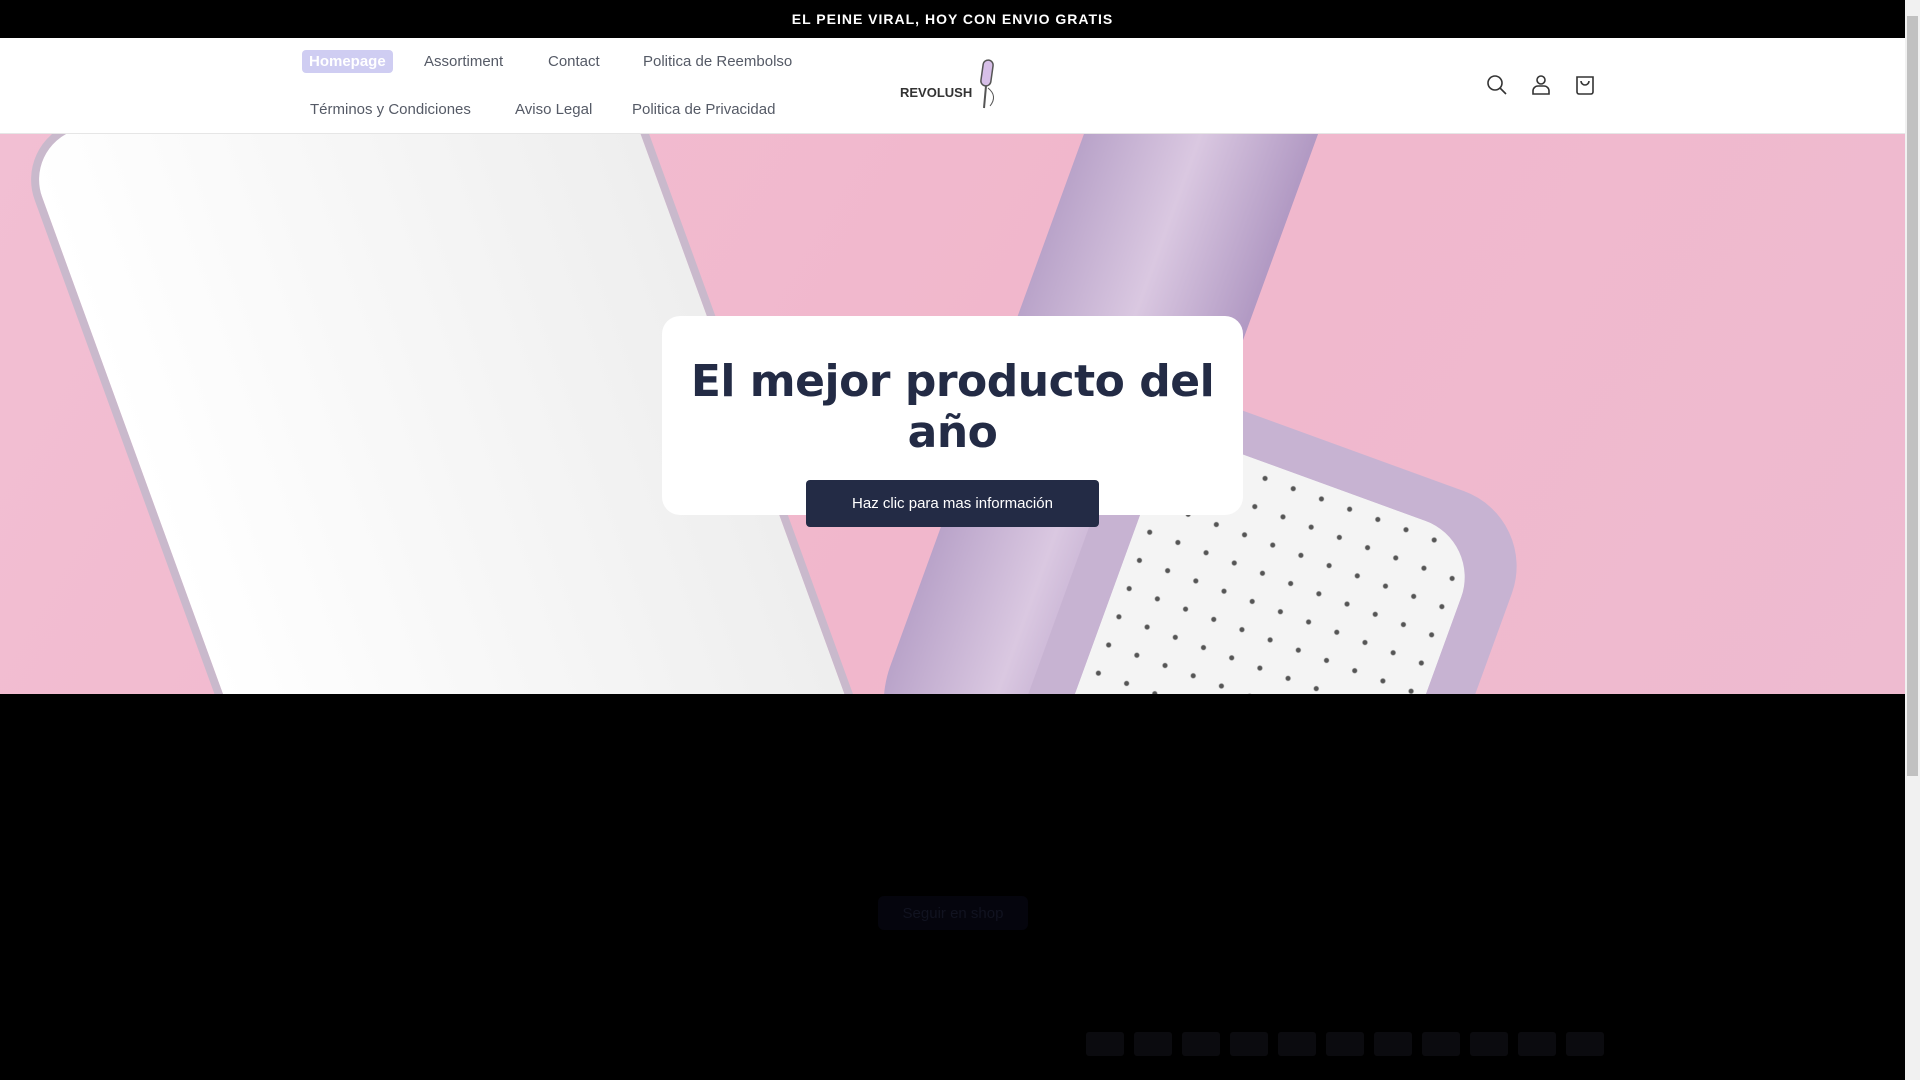 The width and height of the screenshot is (1920, 1080). Describe the element at coordinates (1393, 1044) in the screenshot. I see `maestro-icon` at that location.